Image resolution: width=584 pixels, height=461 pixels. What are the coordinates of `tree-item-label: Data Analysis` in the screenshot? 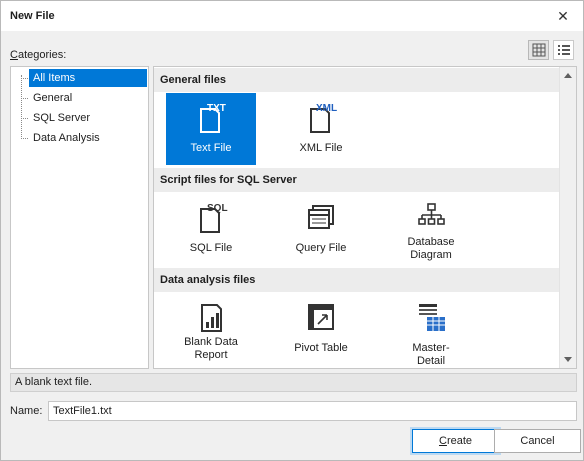 It's located at (66, 138).